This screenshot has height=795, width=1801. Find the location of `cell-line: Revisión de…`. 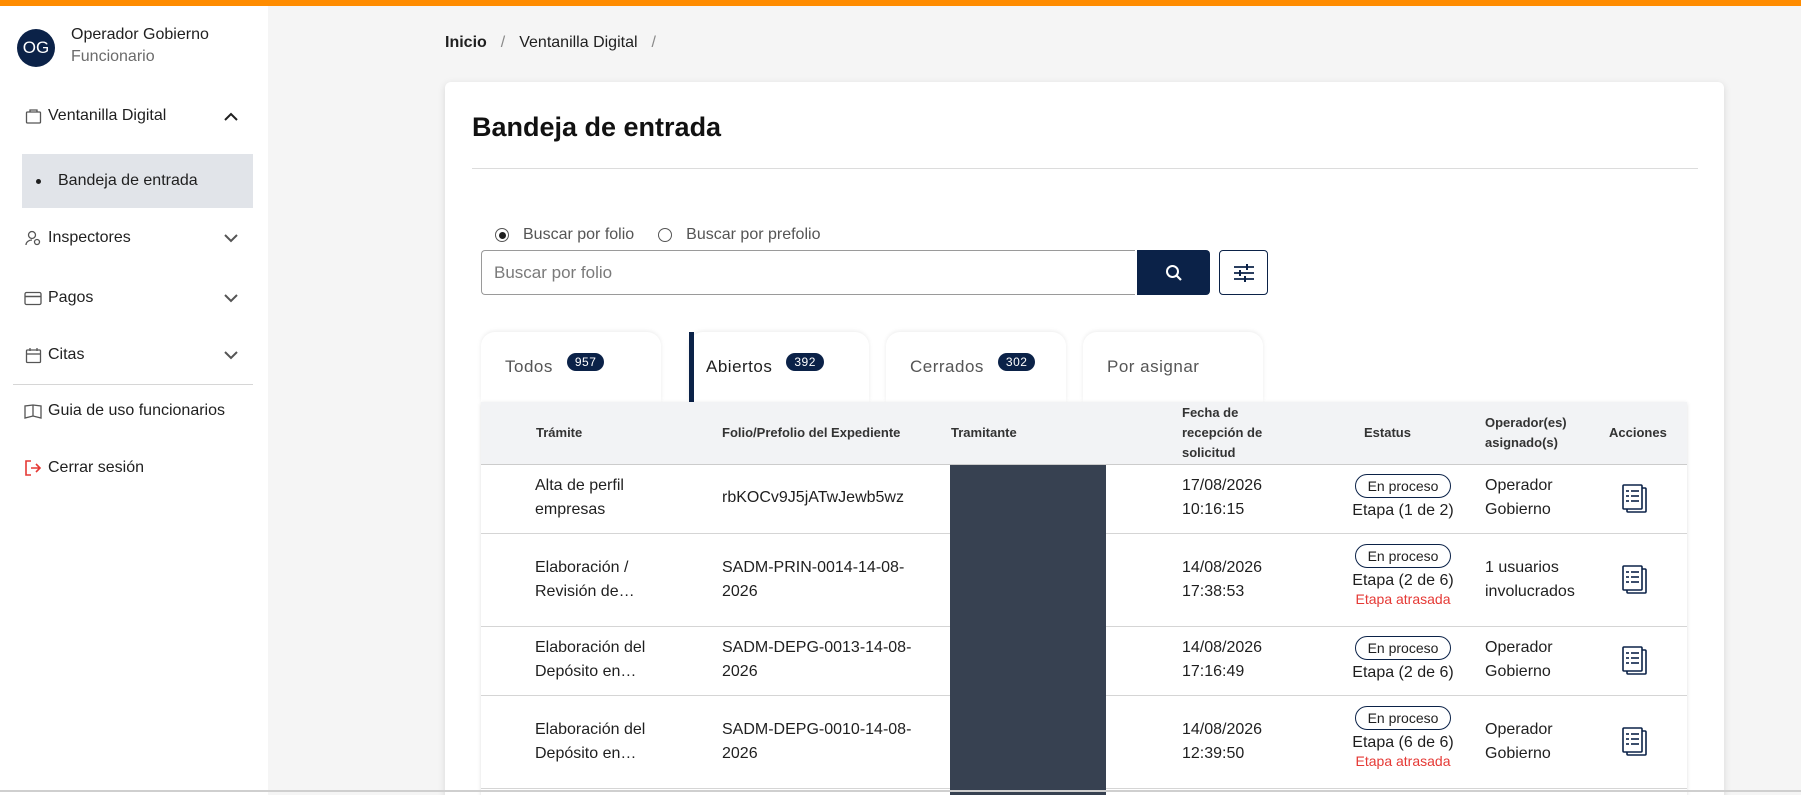

cell-line: Revisión de… is located at coordinates (585, 591).